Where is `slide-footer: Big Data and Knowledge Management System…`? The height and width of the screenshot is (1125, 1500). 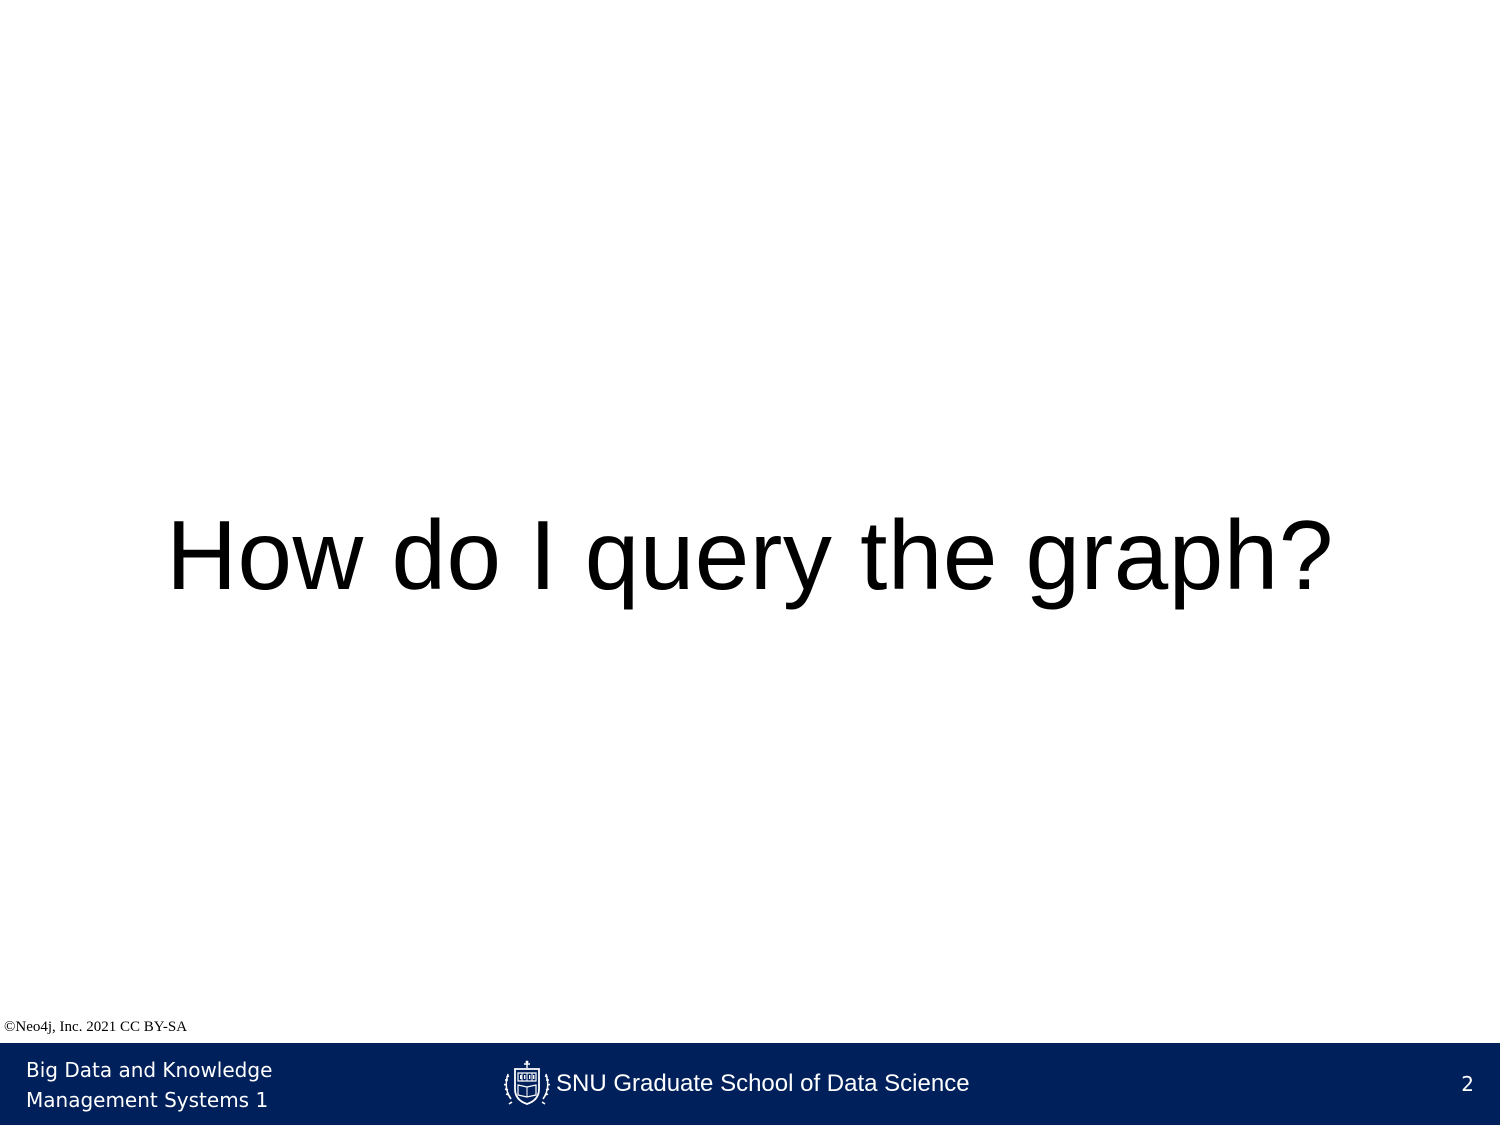
slide-footer: Big Data and Knowledge Management System… is located at coordinates (750, 1084).